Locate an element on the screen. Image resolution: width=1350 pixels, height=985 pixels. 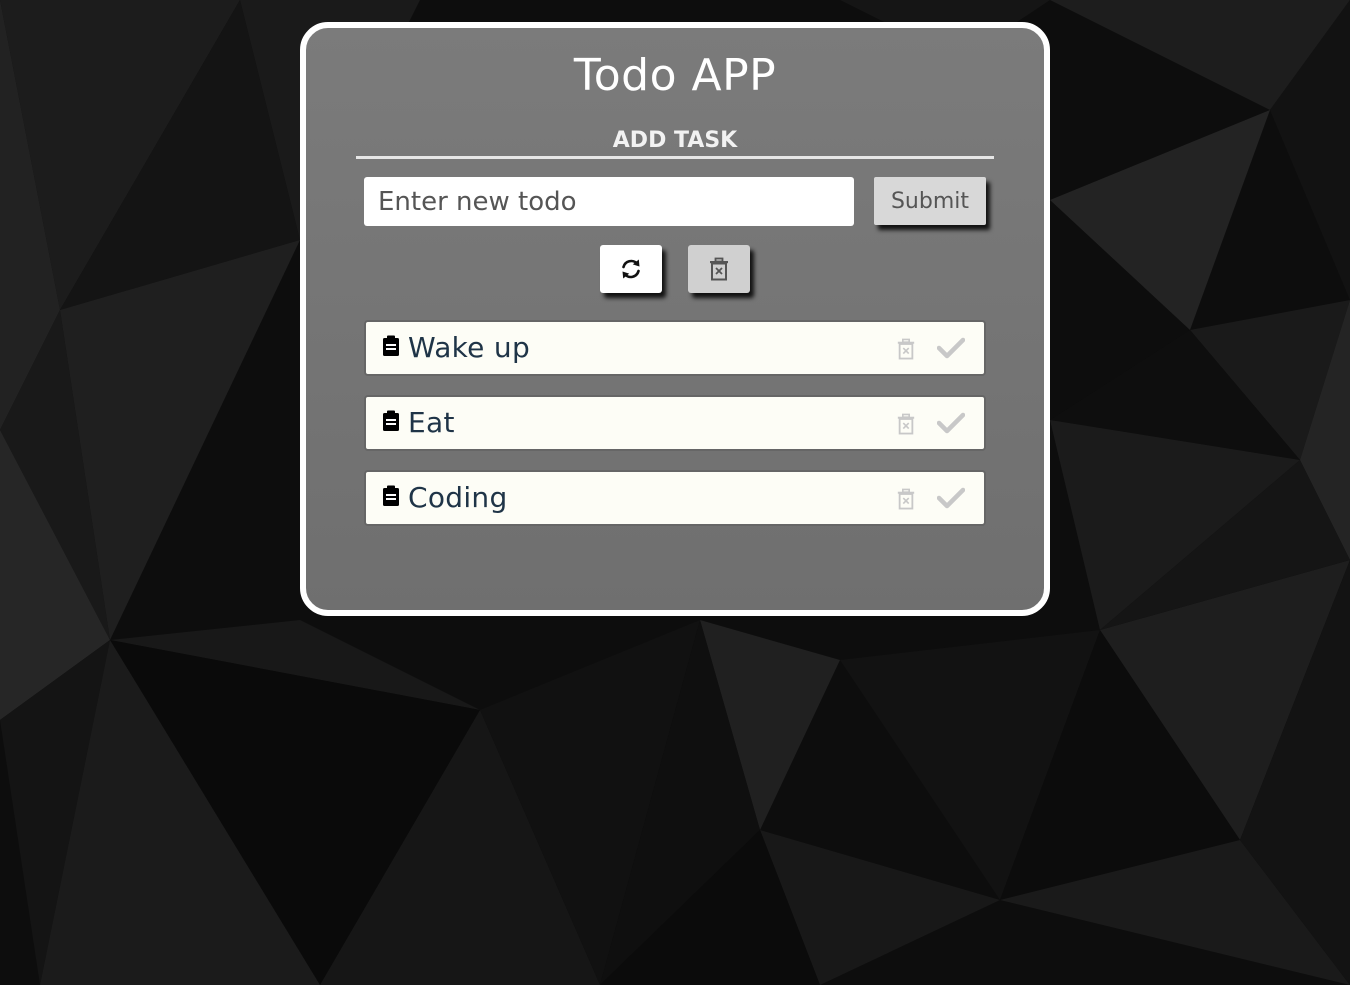
refresh-icon is located at coordinates (631, 269).